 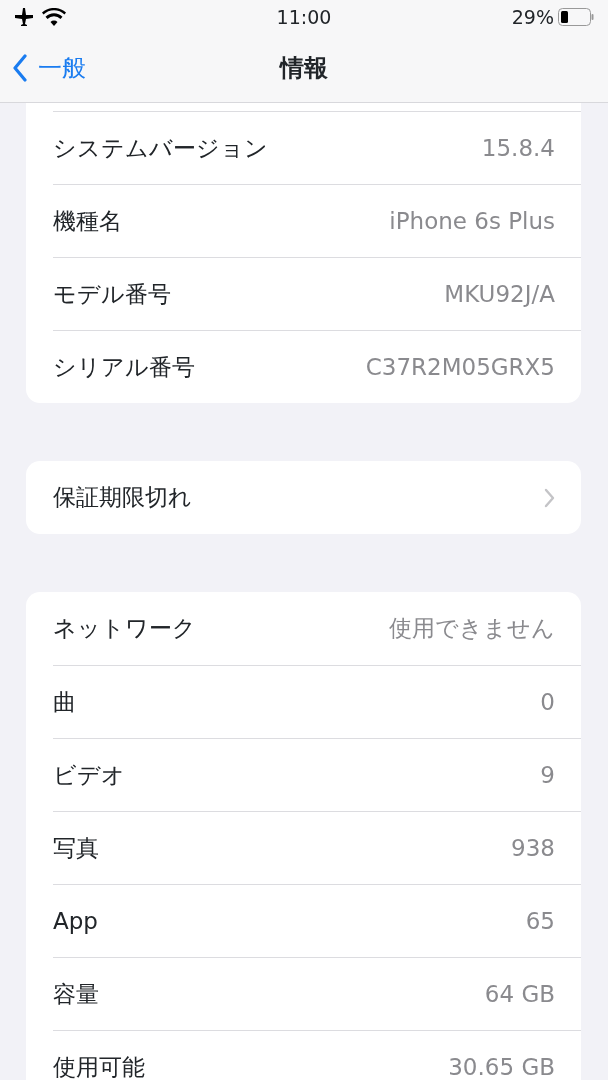 What do you see at coordinates (540, 921) in the screenshot?
I see `row-value: 65` at bounding box center [540, 921].